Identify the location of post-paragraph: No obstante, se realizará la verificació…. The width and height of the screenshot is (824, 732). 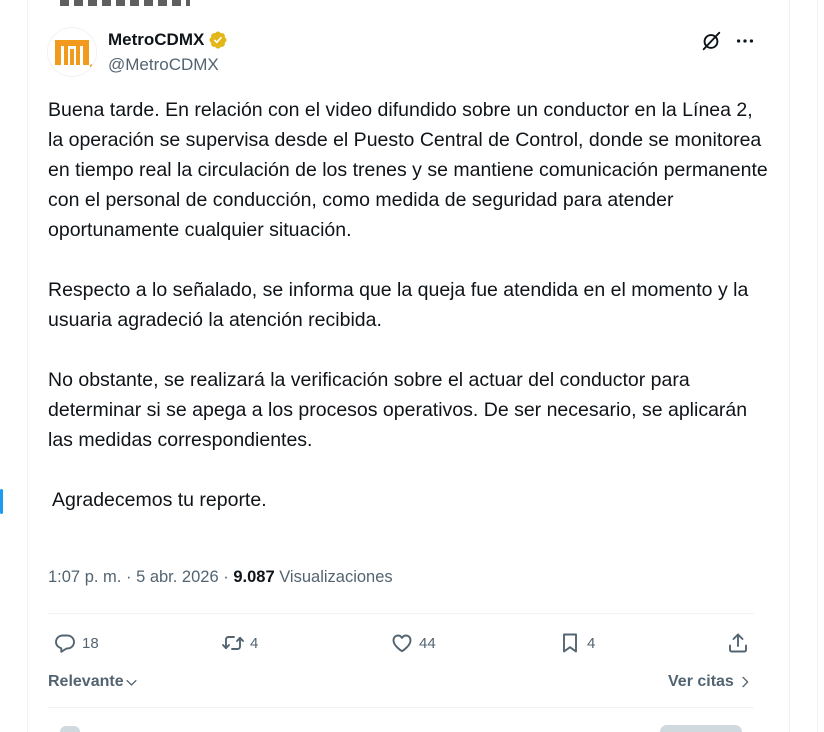
(398, 410).